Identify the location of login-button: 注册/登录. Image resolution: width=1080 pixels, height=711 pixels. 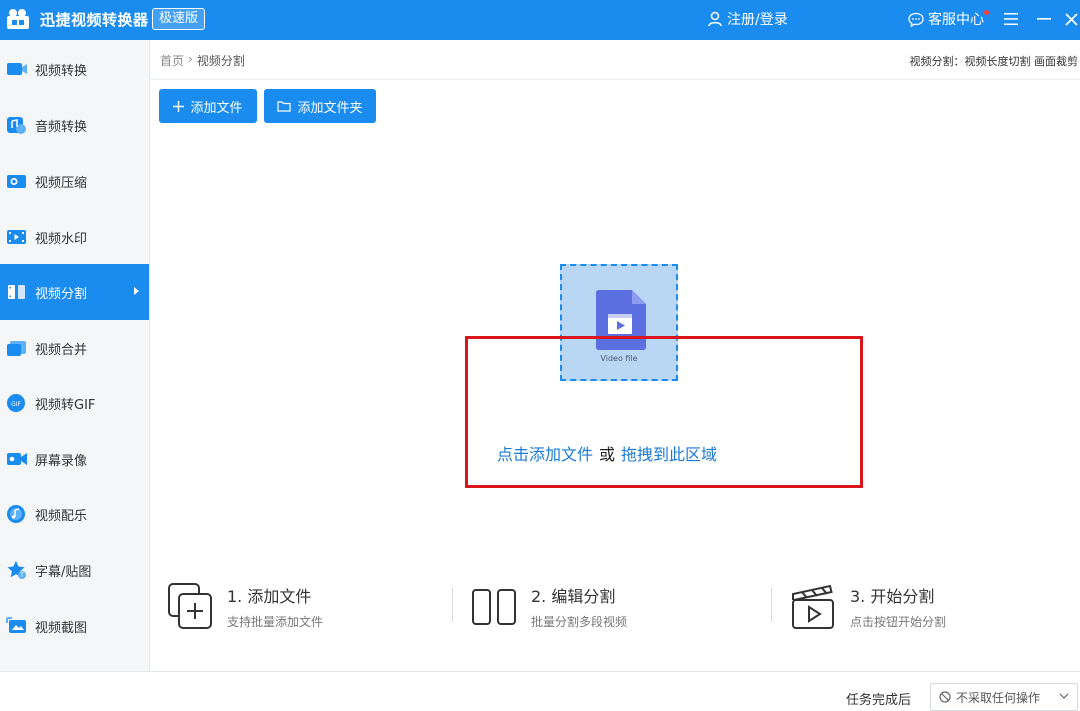
(748, 19).